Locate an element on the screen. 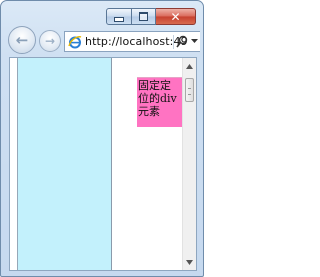  scrollbar-grip is located at coordinates (189, 91).